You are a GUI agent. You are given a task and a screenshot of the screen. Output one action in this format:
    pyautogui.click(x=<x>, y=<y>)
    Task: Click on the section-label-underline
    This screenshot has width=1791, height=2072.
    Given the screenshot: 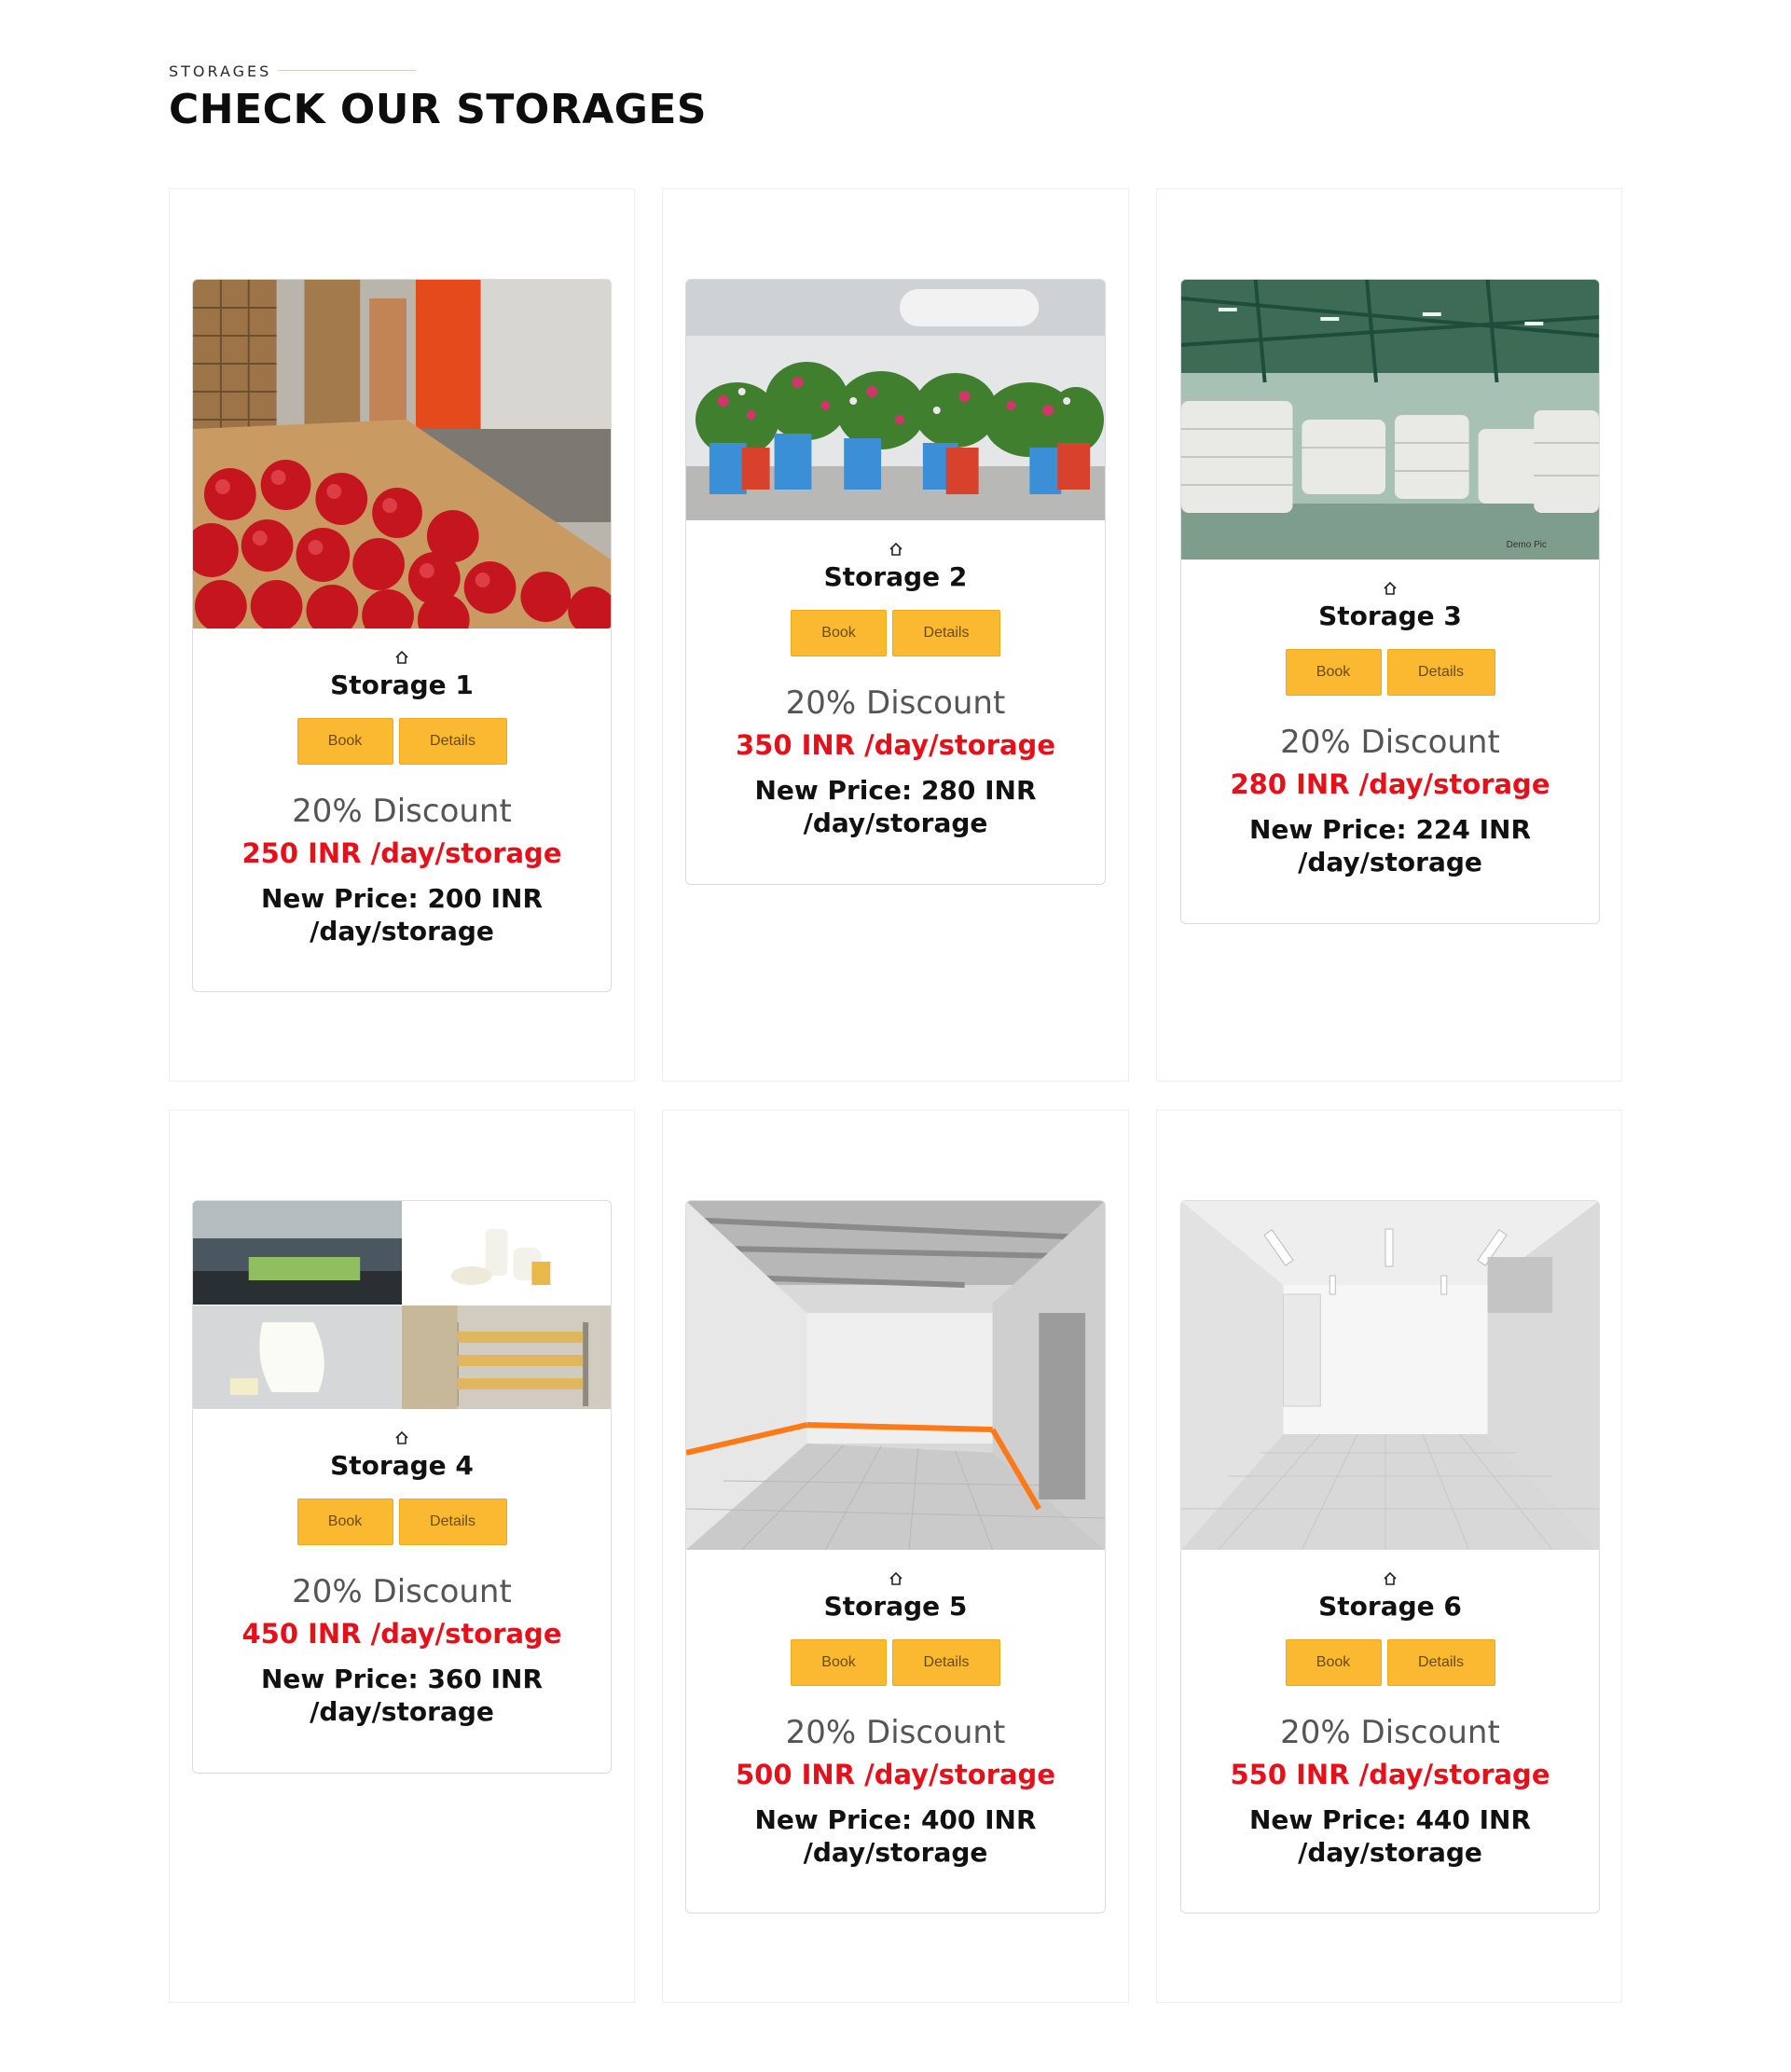 What is the action you would take?
    pyautogui.click(x=347, y=70)
    